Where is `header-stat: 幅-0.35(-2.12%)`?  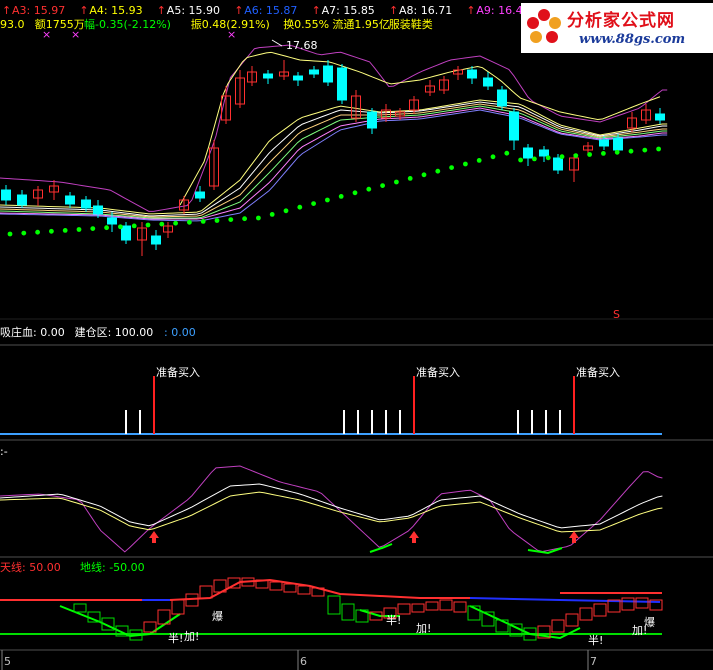 header-stat: 幅-0.35(-2.12%) is located at coordinates (127, 24).